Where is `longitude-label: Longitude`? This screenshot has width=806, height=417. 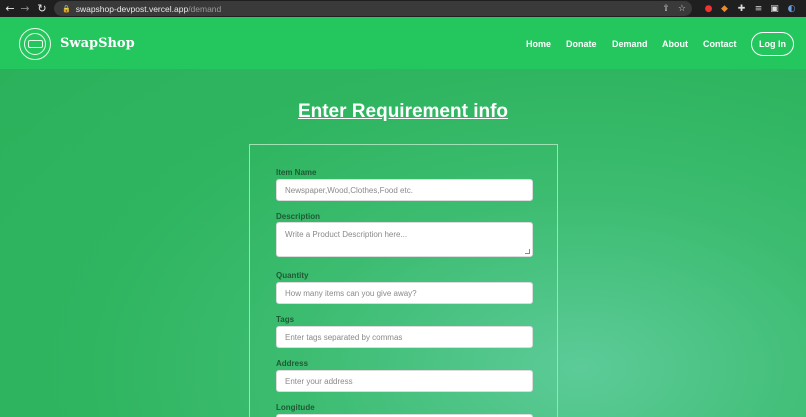
longitude-label: Longitude is located at coordinates (295, 407).